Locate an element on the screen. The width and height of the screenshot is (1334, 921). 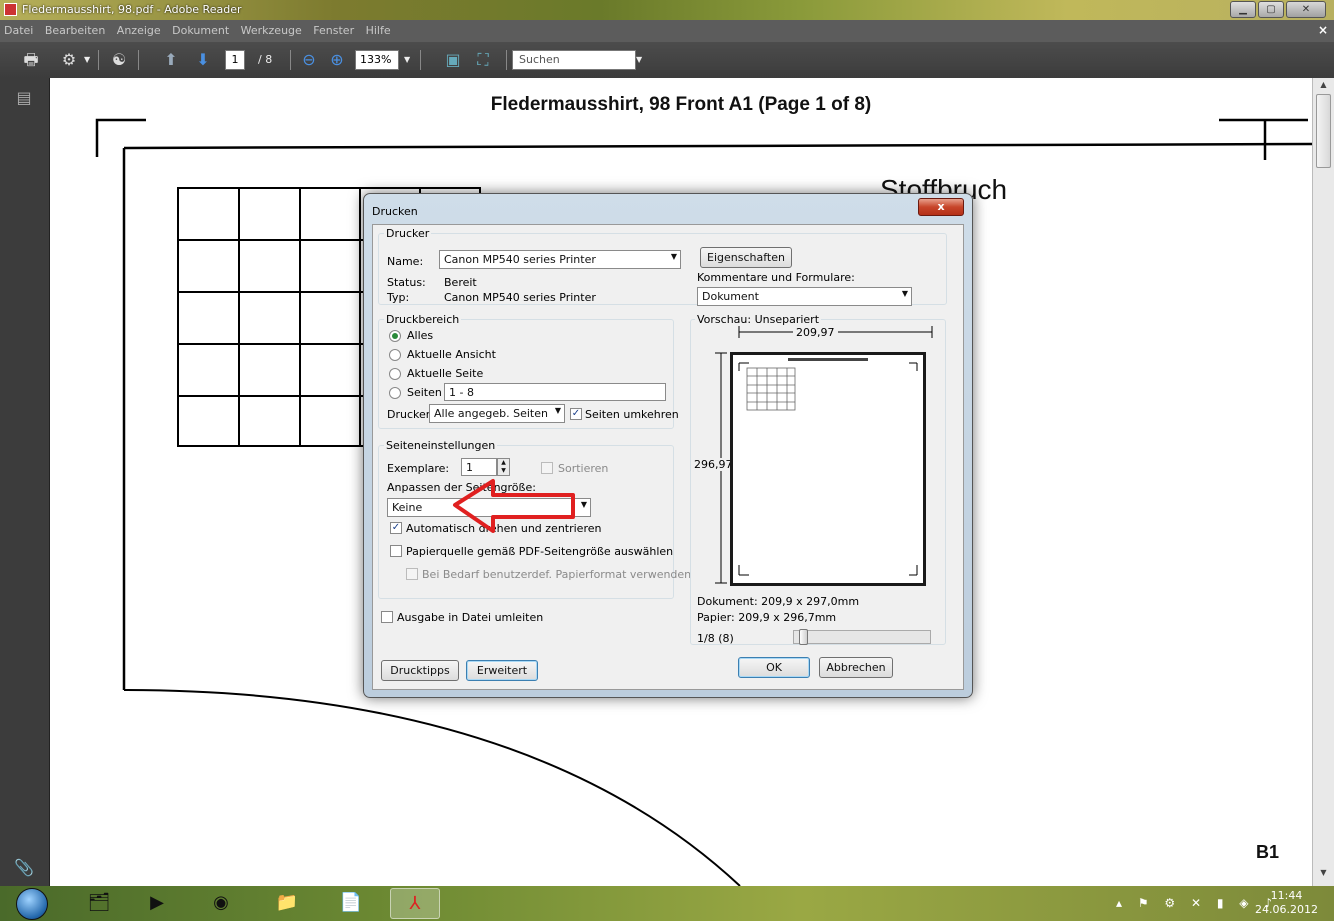
collate-checkbox is located at coordinates (547, 468).